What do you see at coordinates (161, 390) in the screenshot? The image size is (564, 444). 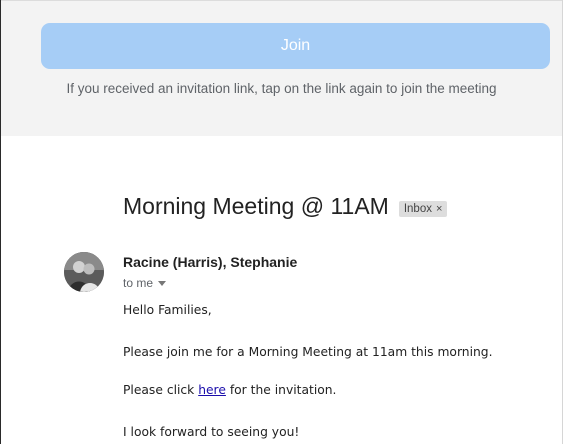 I see `body-line-2-before: Please click` at bounding box center [161, 390].